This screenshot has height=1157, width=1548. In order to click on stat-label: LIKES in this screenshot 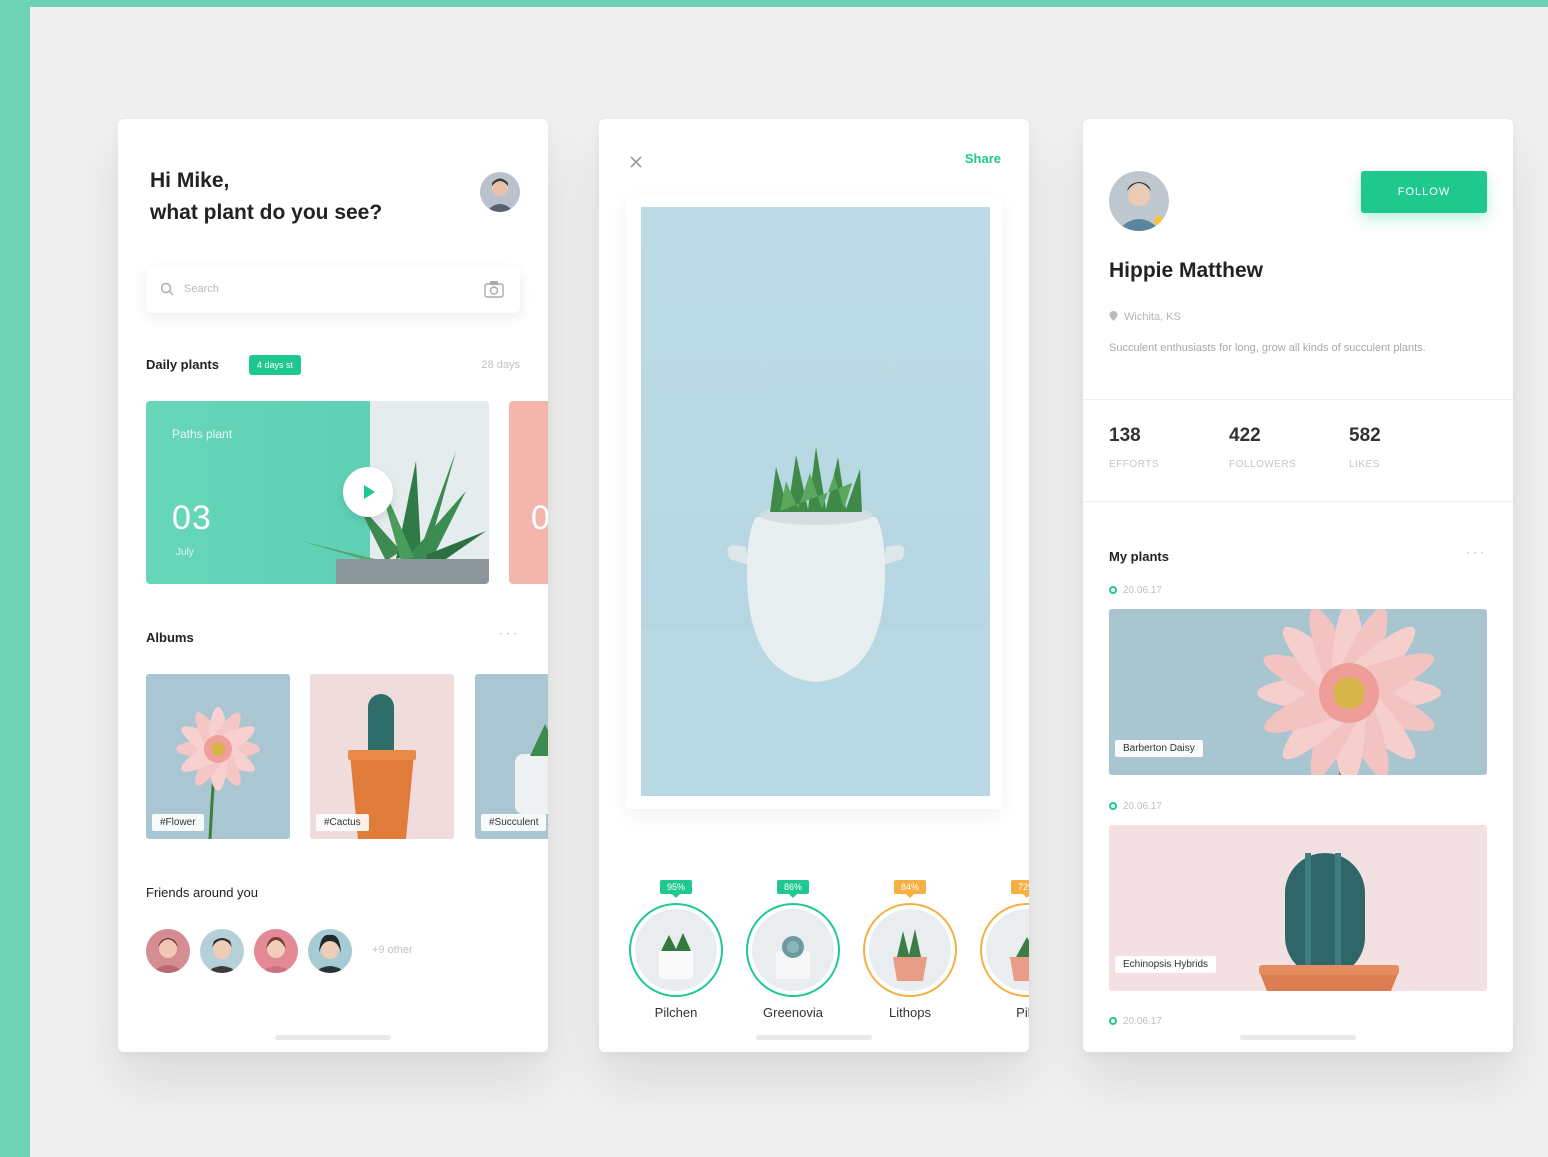, I will do `click(1364, 464)`.